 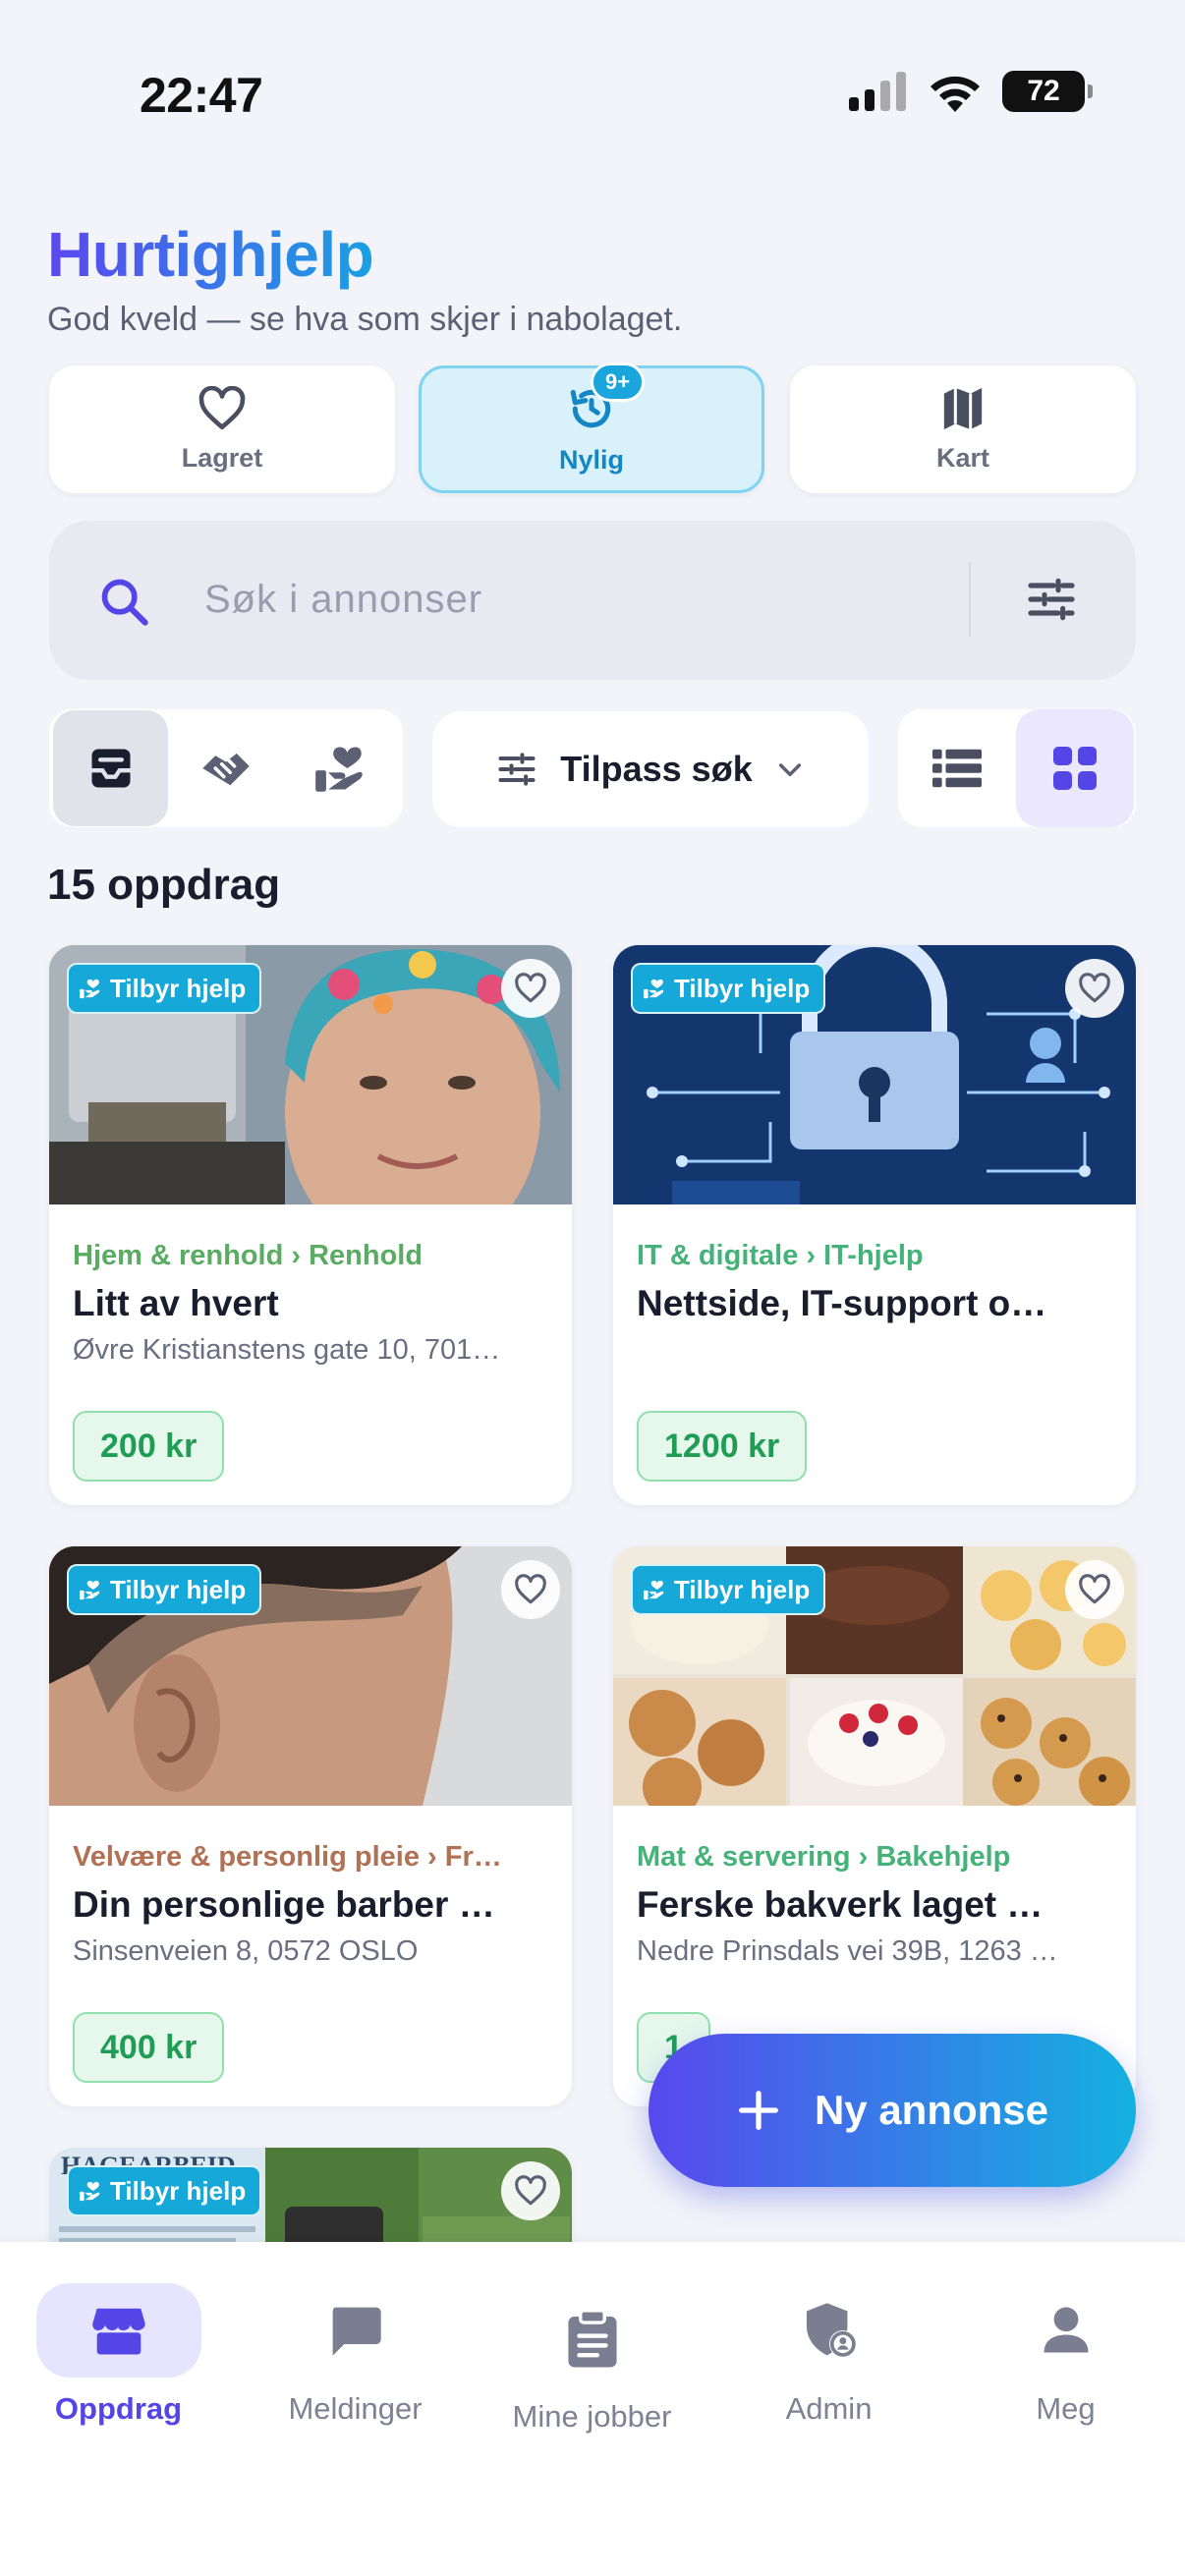 I want to click on chat-icon, so click(x=356, y=2331).